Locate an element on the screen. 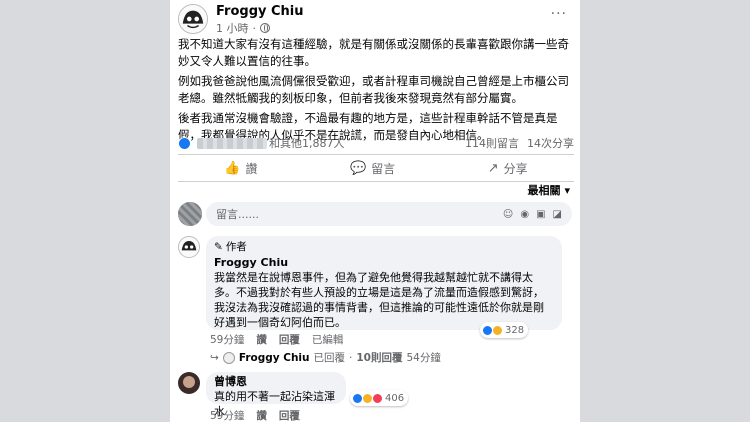 This screenshot has height=422, width=750. share-button: ↗ 分享 is located at coordinates (508, 168).